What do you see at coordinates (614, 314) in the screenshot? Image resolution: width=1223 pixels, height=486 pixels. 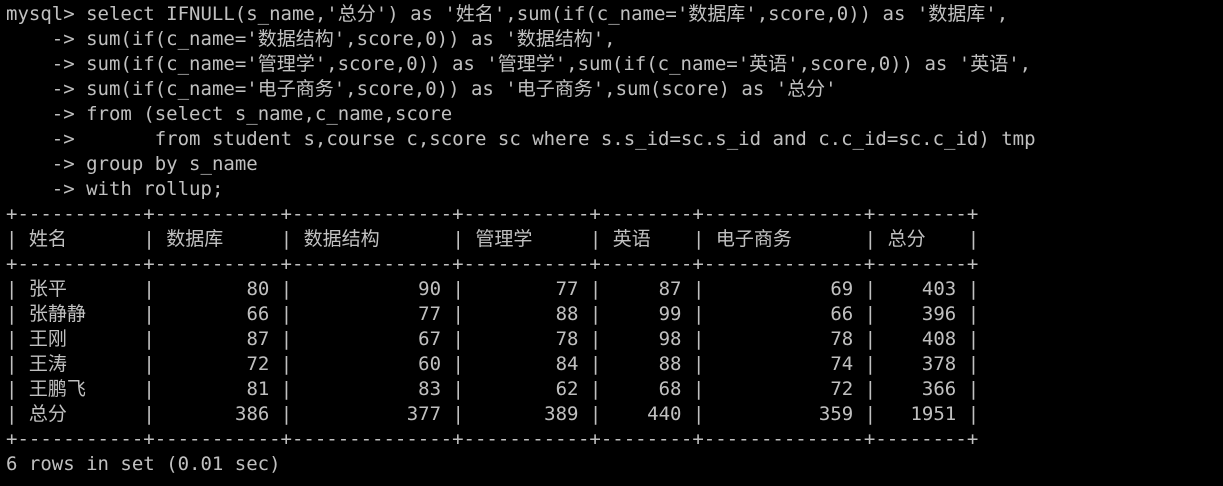 I see `table-row: | 张静静 | 66 | 77 | 88 | 99 | 66 | 396 |` at bounding box center [614, 314].